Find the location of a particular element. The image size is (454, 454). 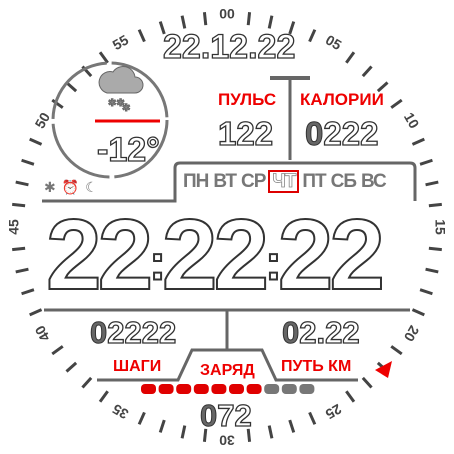

dial-label: 55 is located at coordinates (121, 42).